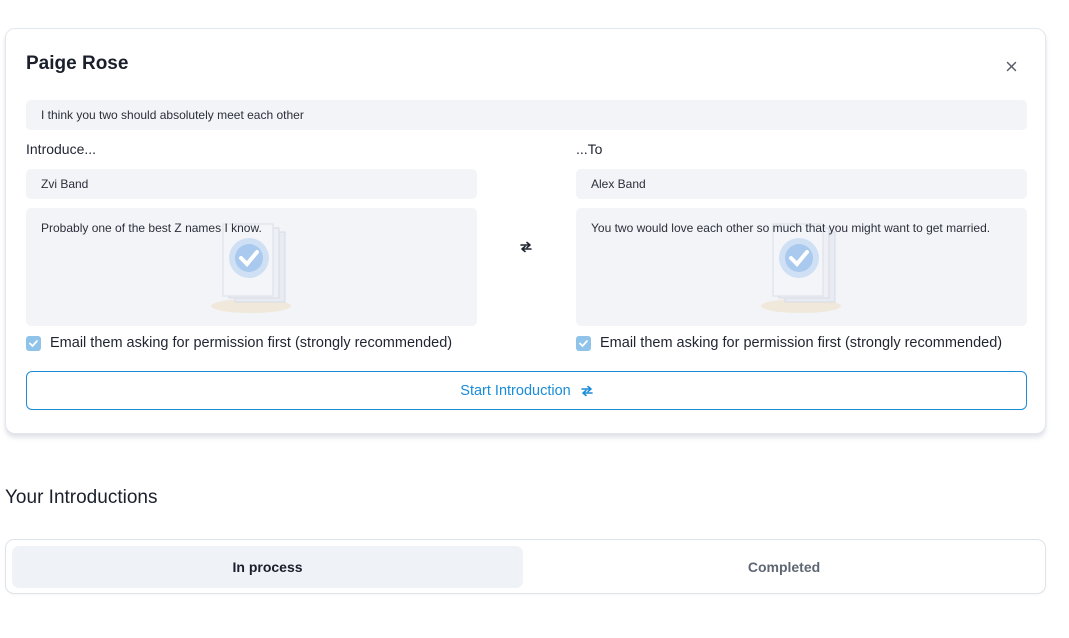 The image size is (1069, 638). I want to click on start-introduction-button: Start Introduction, so click(526, 390).